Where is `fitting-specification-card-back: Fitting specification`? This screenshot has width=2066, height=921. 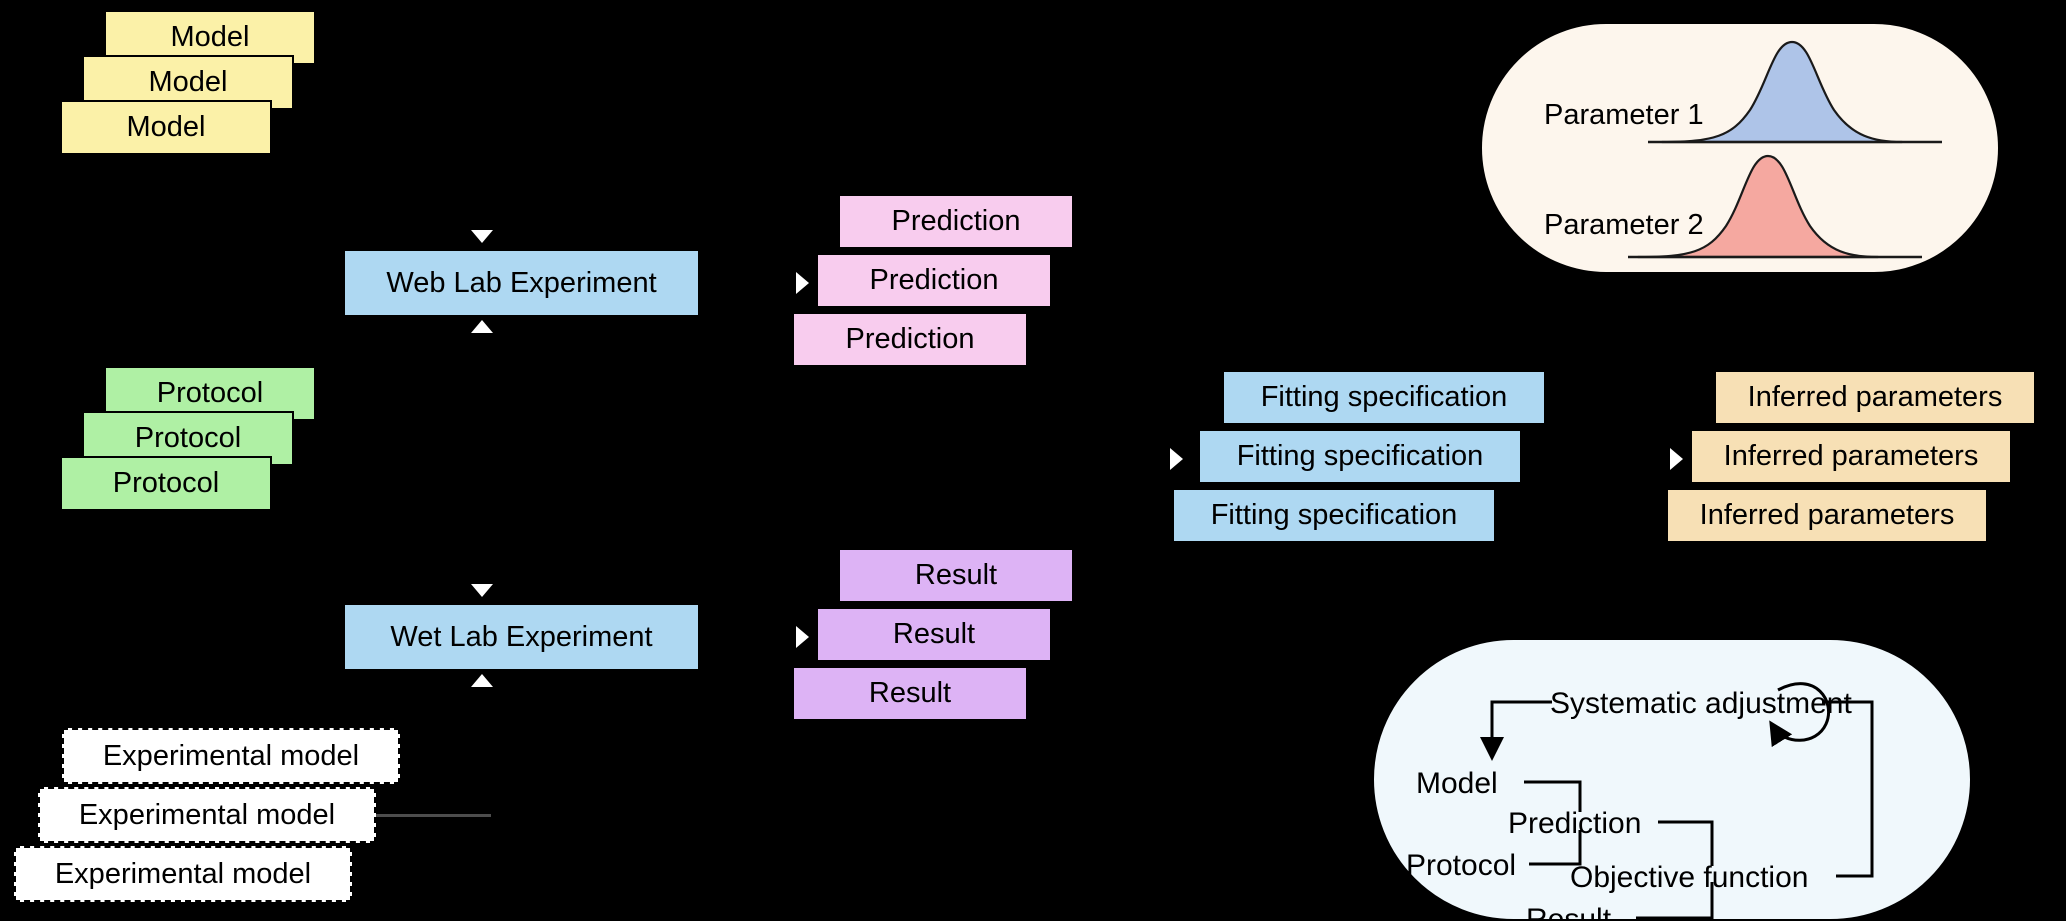
fitting-specification-card-back: Fitting specification is located at coordinates (1384, 397).